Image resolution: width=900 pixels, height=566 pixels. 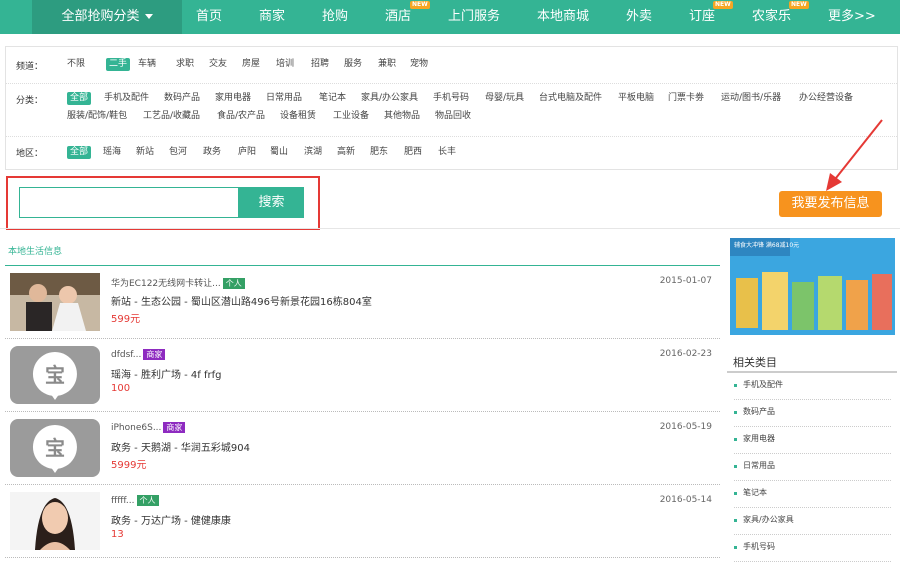 I want to click on bao-char: 宝, so click(x=55, y=375).